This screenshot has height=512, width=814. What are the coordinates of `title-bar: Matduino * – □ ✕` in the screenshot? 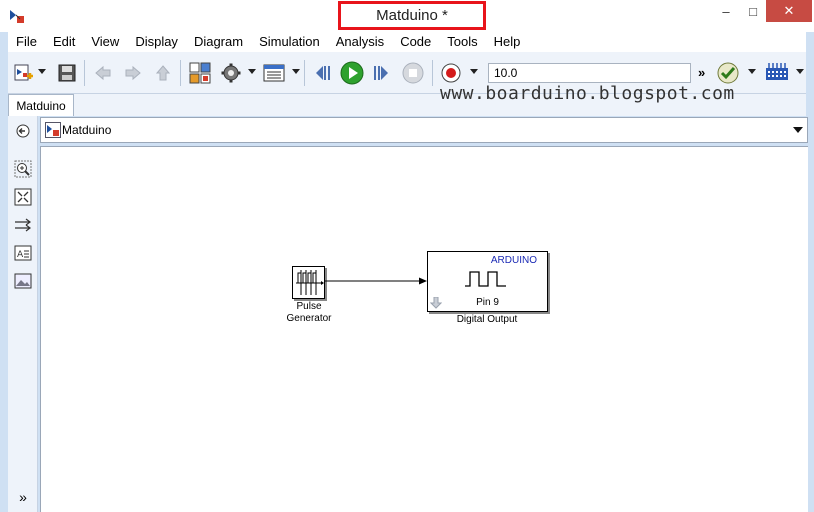 It's located at (407, 16).